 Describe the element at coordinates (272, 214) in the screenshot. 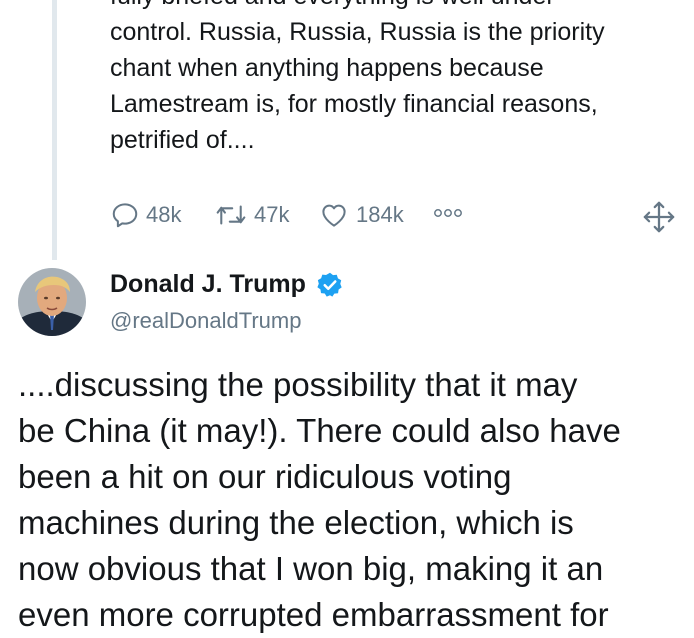

I see `retweet-count: 47k` at that location.